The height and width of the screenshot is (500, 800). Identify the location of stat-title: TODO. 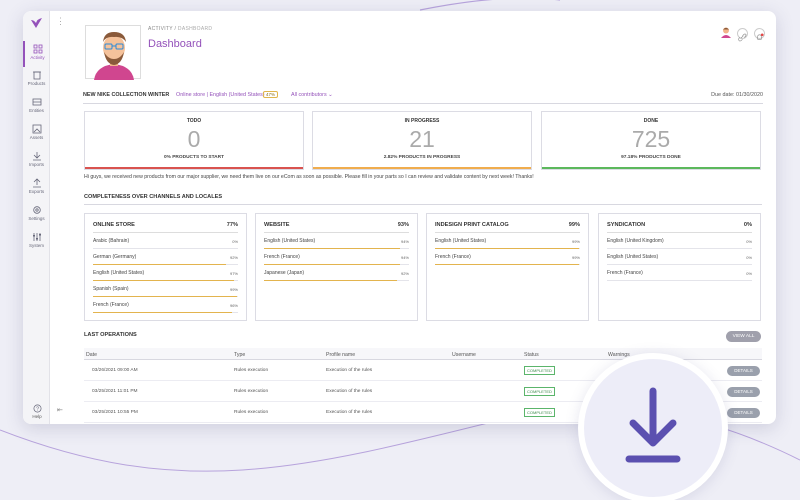
(194, 121).